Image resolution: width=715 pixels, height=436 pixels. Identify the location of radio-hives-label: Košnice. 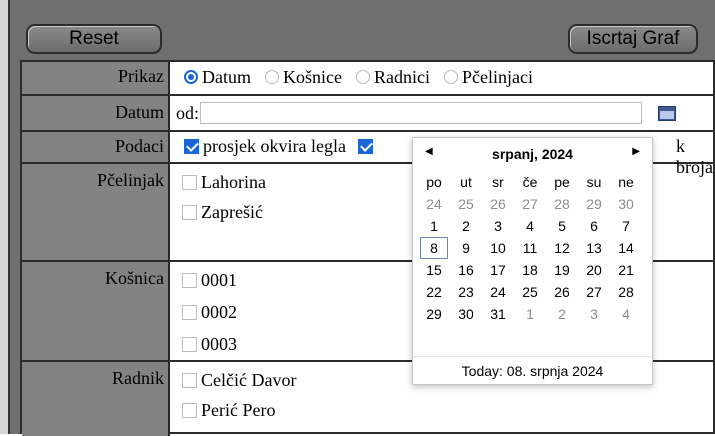
(312, 77).